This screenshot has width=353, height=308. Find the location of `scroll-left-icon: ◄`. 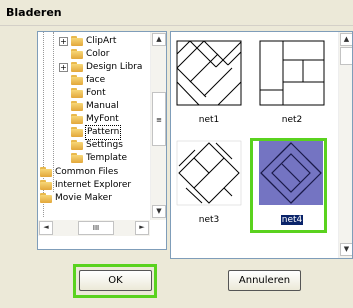

scroll-left-icon: ◄ is located at coordinates (46, 228).